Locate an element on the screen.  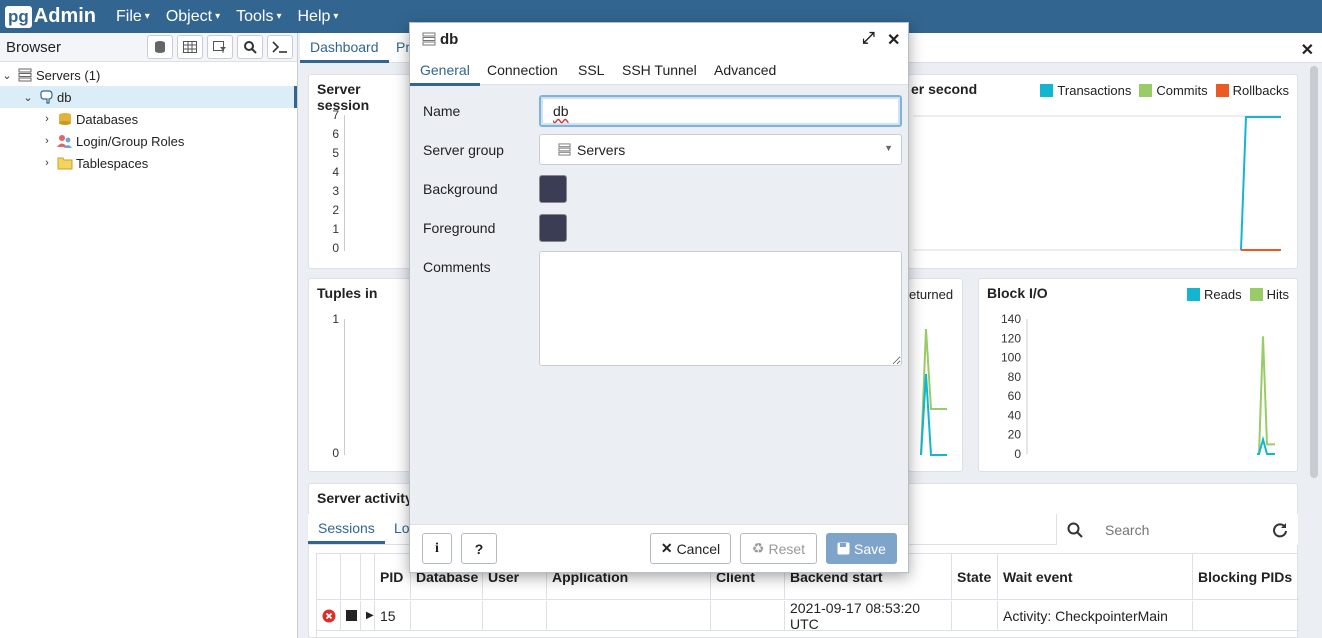
tree-item-servers: ⌄ Servers (1) is located at coordinates (148, 75).